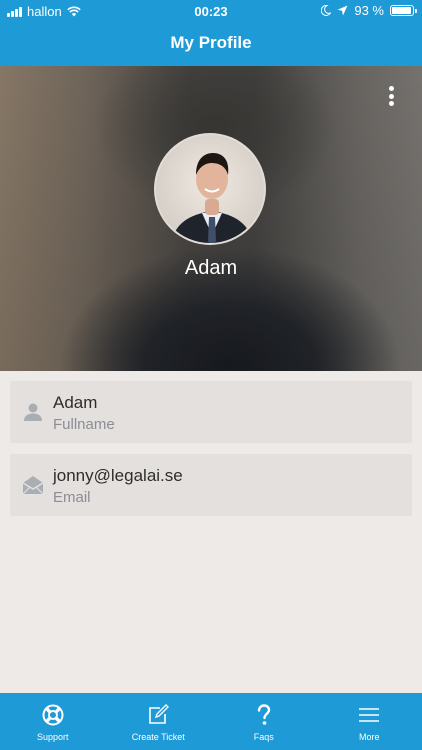  Describe the element at coordinates (403, 10) in the screenshot. I see `battery-icon` at that location.